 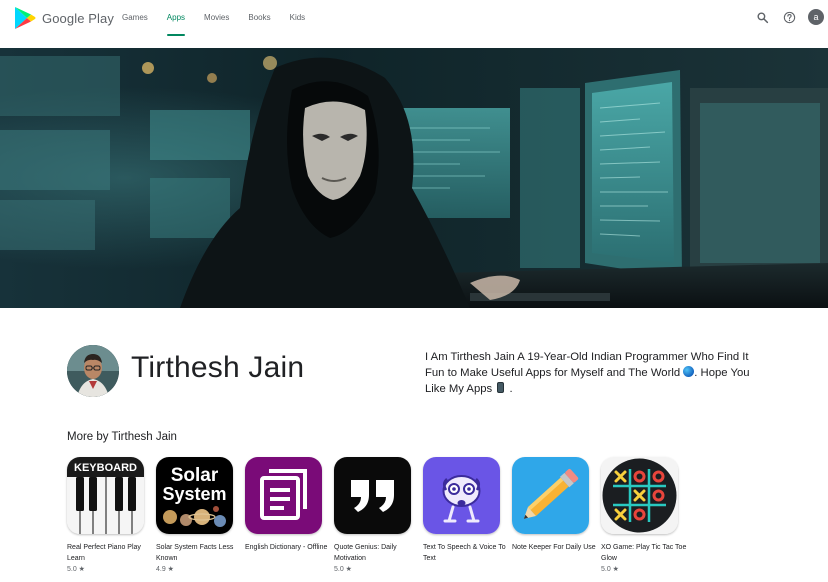 What do you see at coordinates (135, 23) in the screenshot?
I see `nav-games: Games` at bounding box center [135, 23].